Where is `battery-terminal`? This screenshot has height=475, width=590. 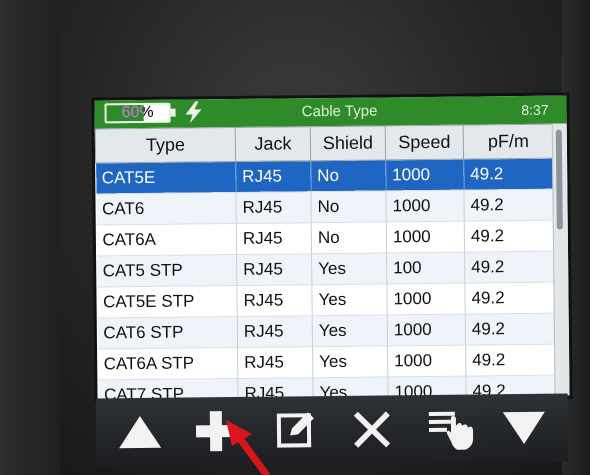 battery-terminal is located at coordinates (173, 112).